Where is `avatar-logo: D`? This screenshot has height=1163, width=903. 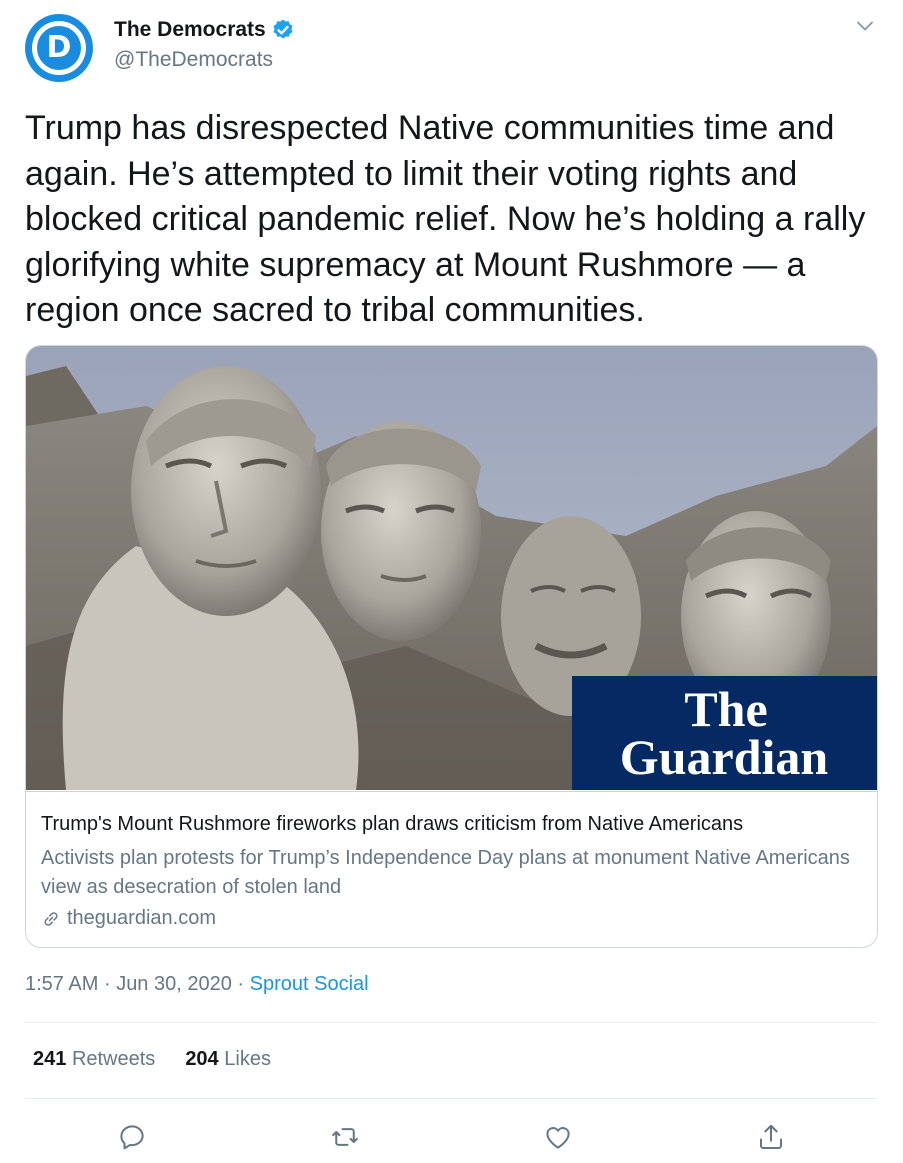 avatar-logo: D is located at coordinates (59, 48).